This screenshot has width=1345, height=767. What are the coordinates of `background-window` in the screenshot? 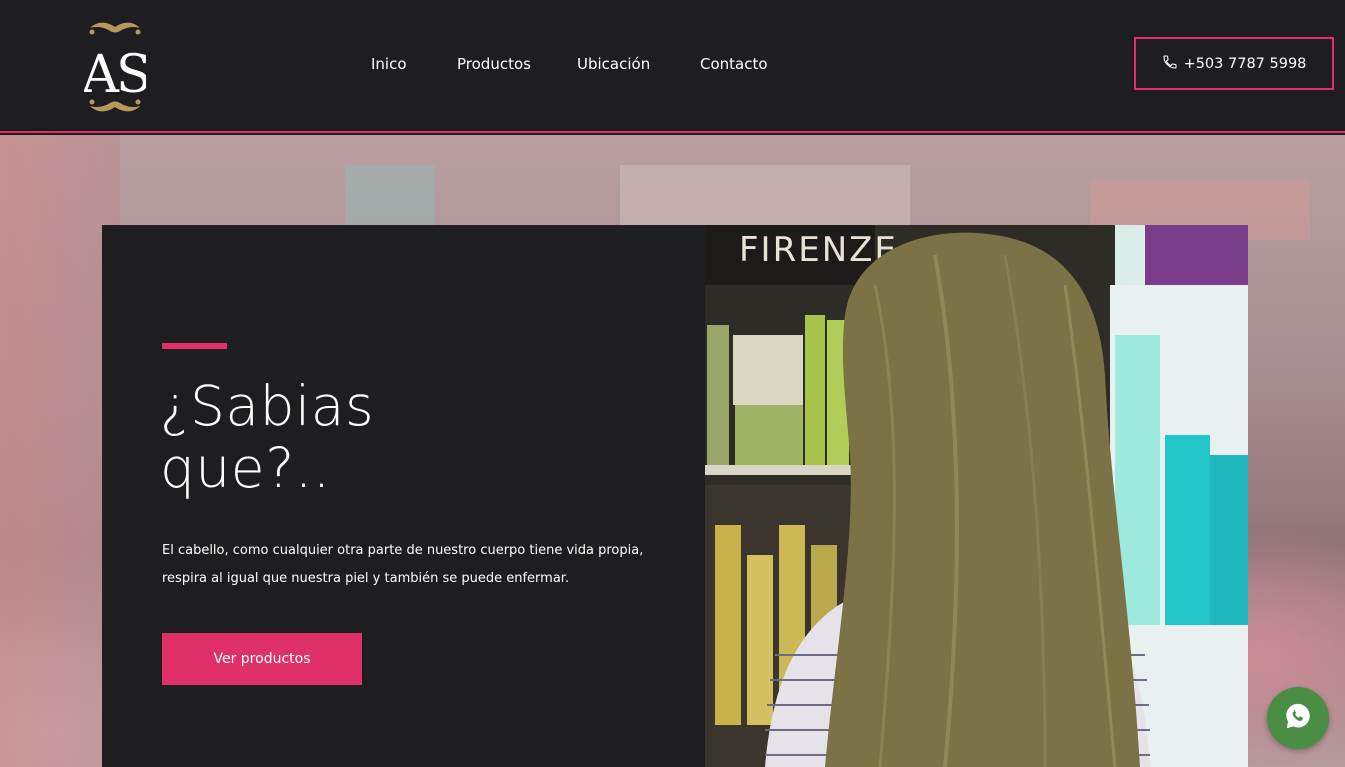 It's located at (390, 195).